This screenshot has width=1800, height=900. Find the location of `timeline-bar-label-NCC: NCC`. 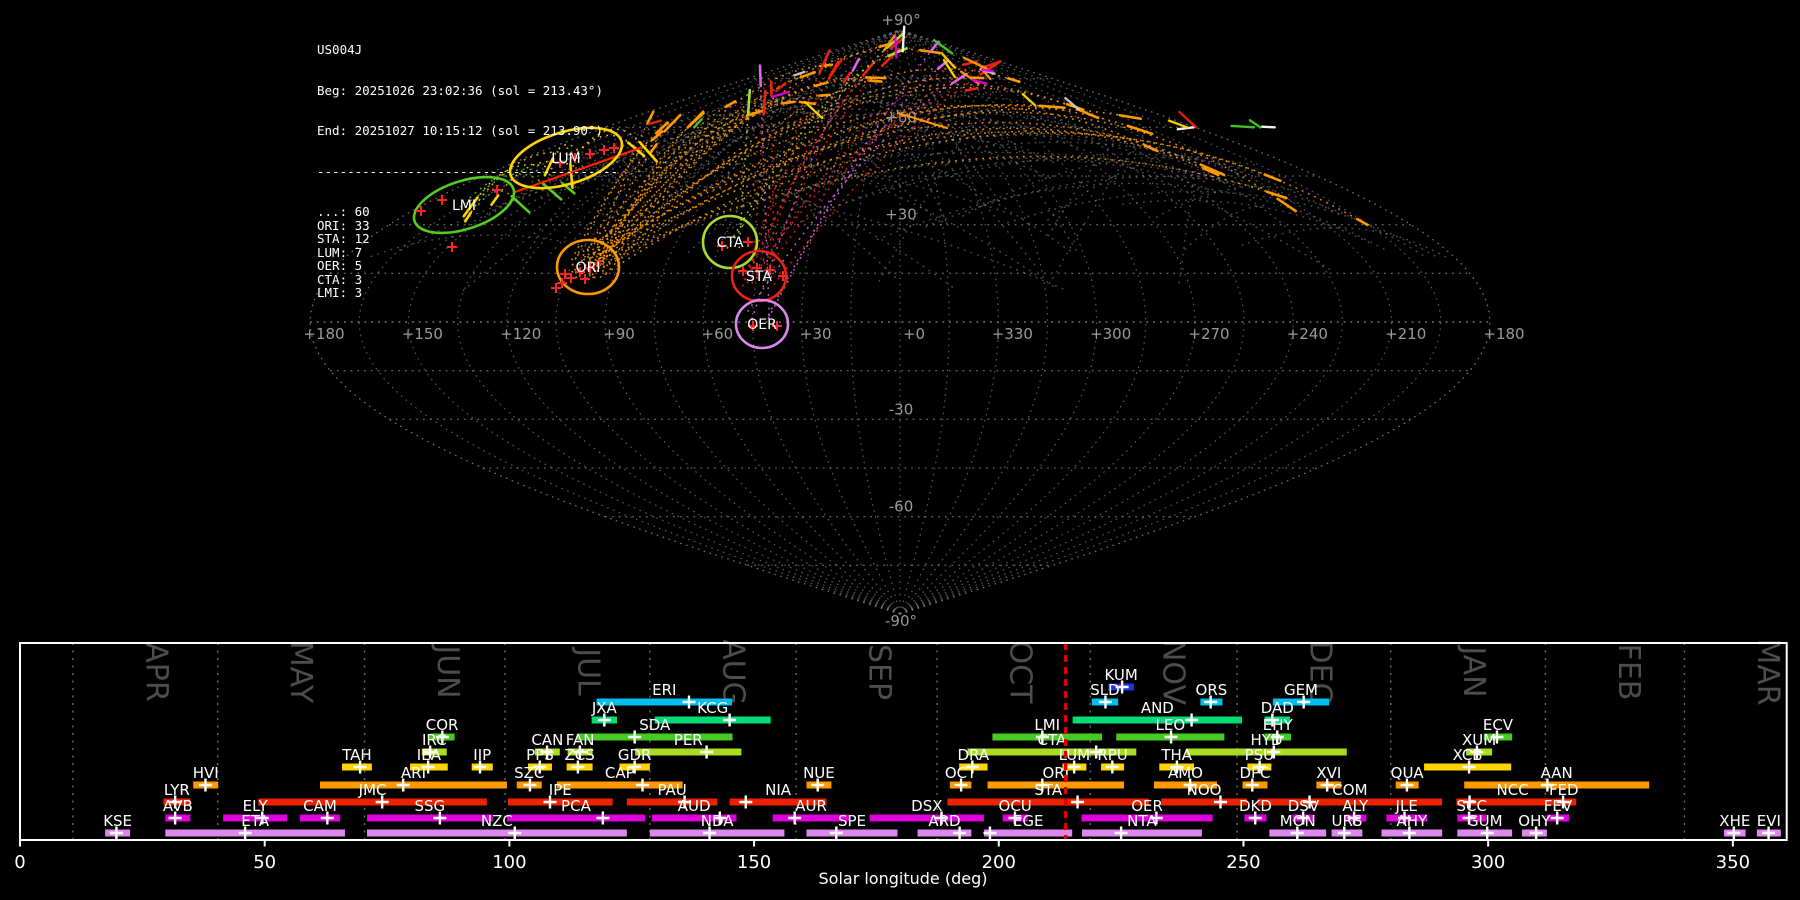

timeline-bar-label-NCC: NCC is located at coordinates (1513, 790).